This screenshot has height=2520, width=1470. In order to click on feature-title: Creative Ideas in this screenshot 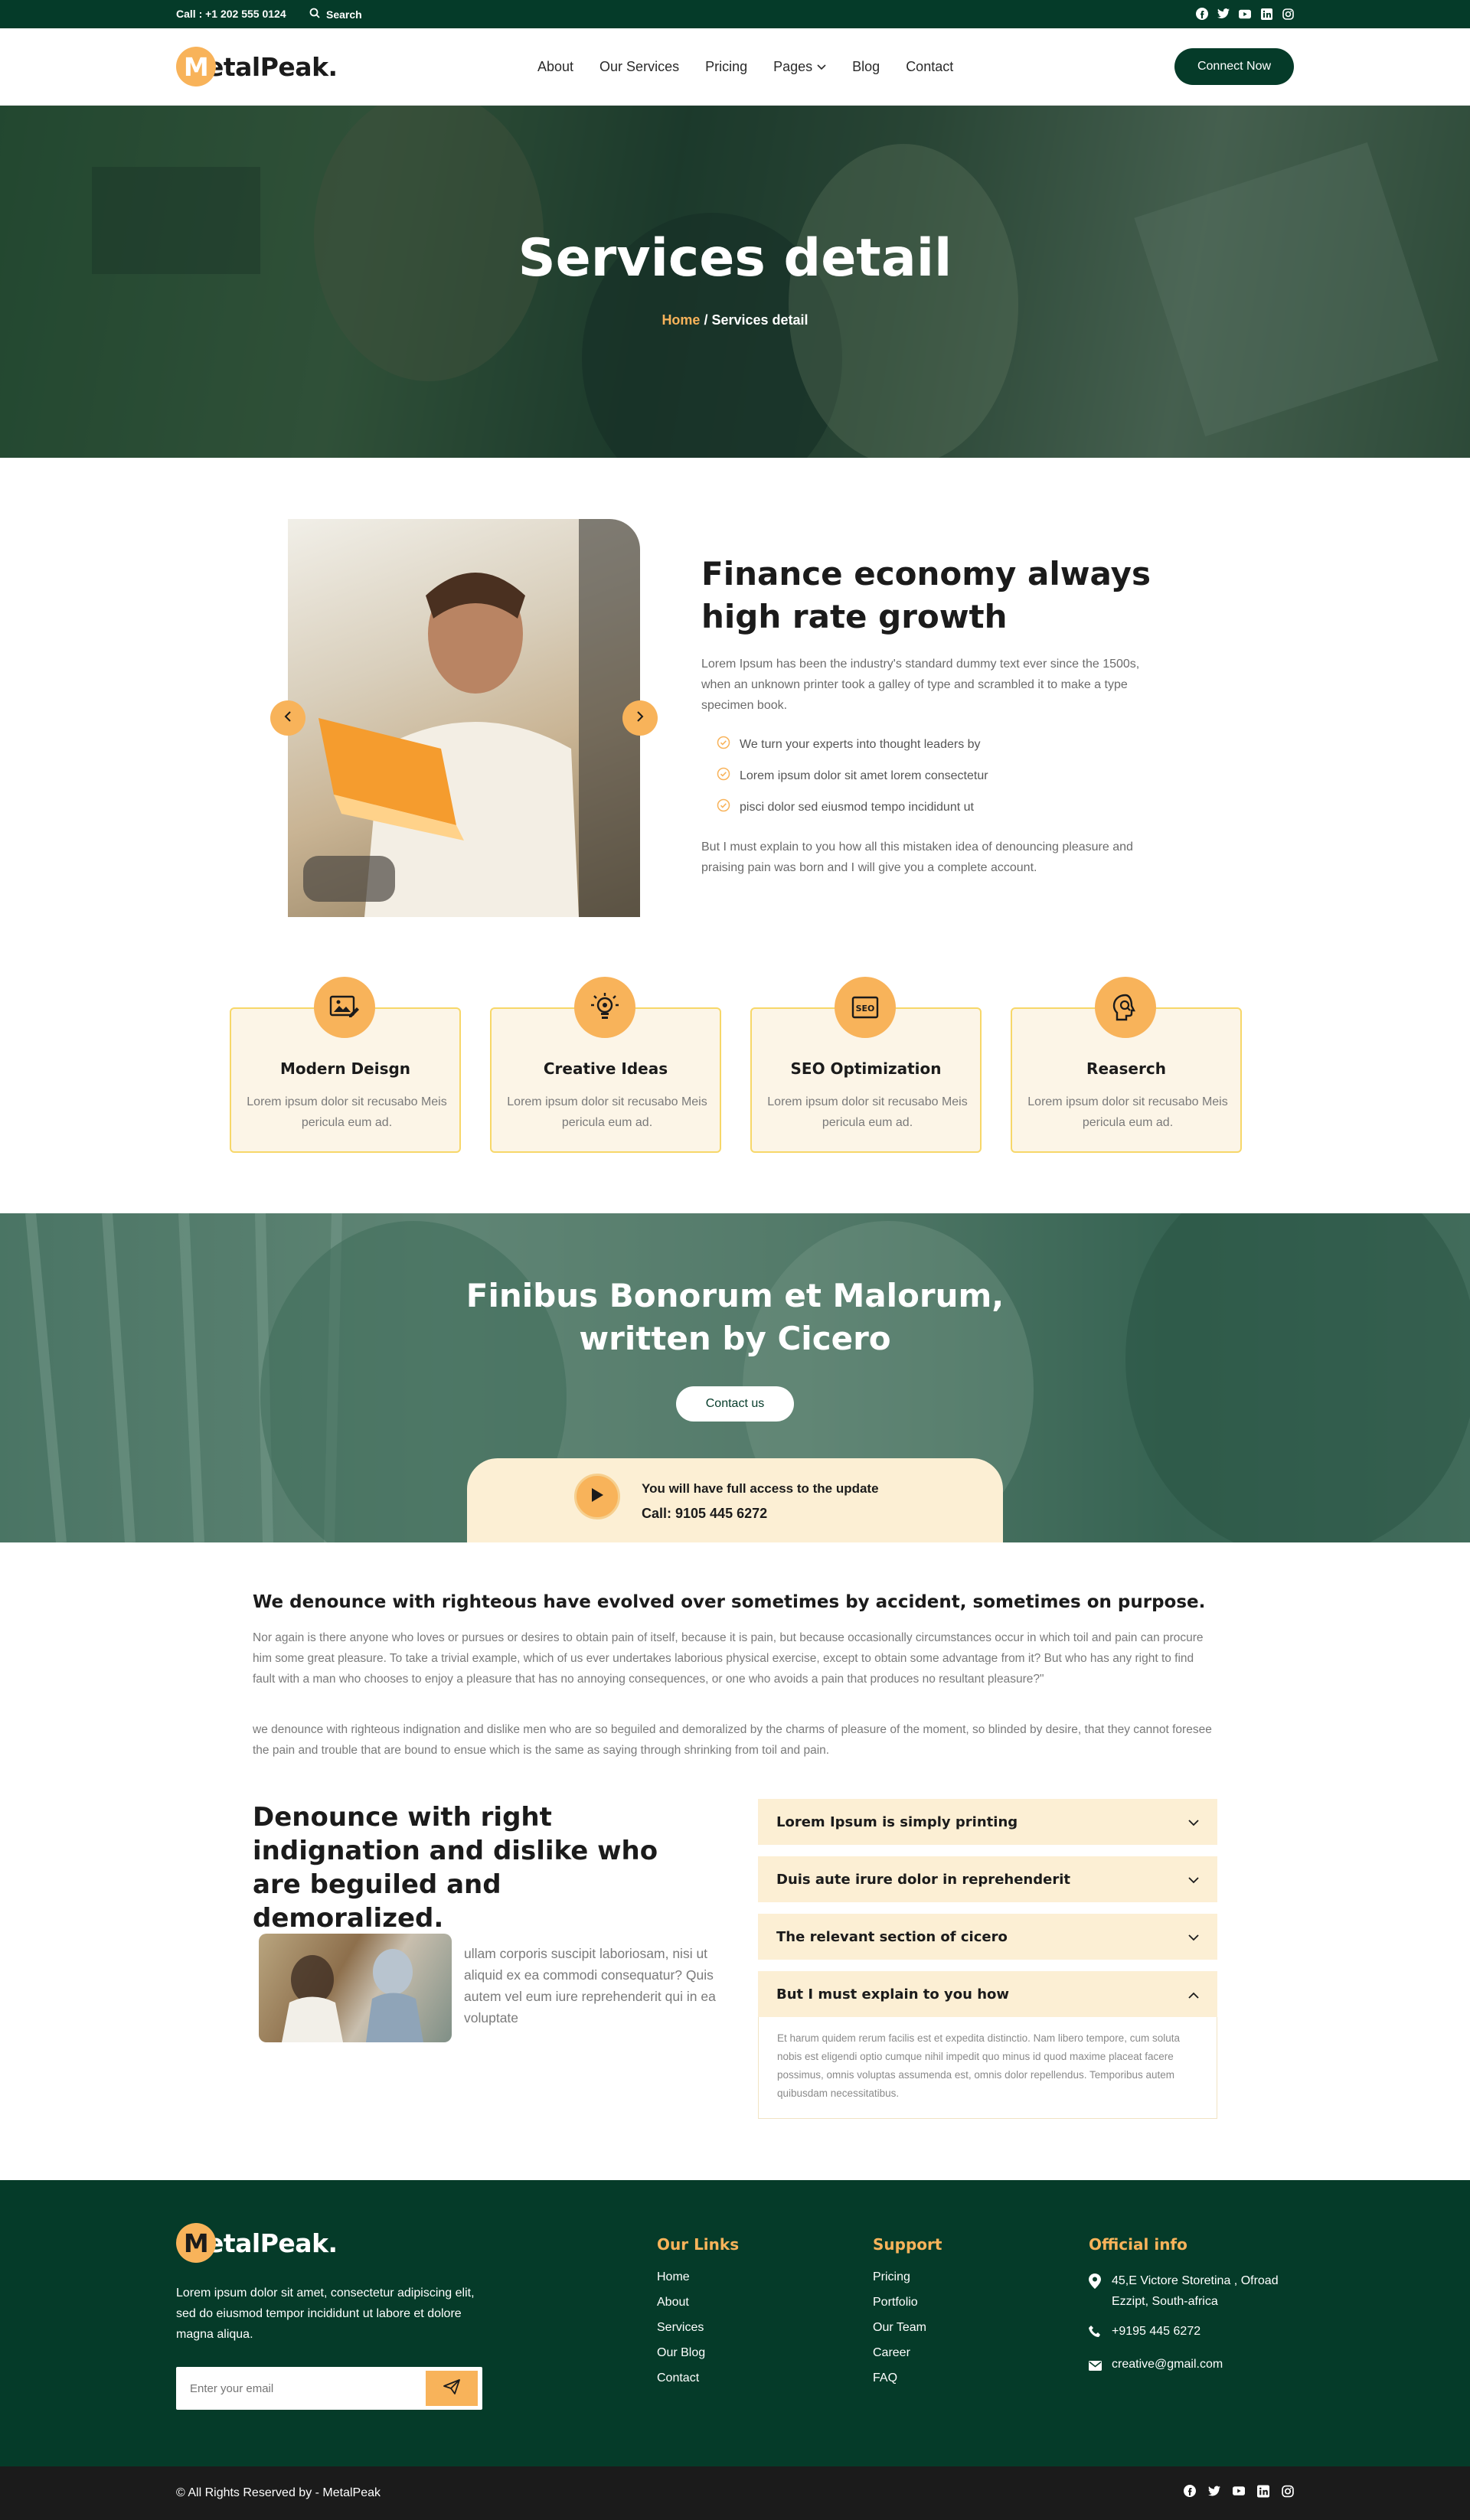, I will do `click(605, 1068)`.